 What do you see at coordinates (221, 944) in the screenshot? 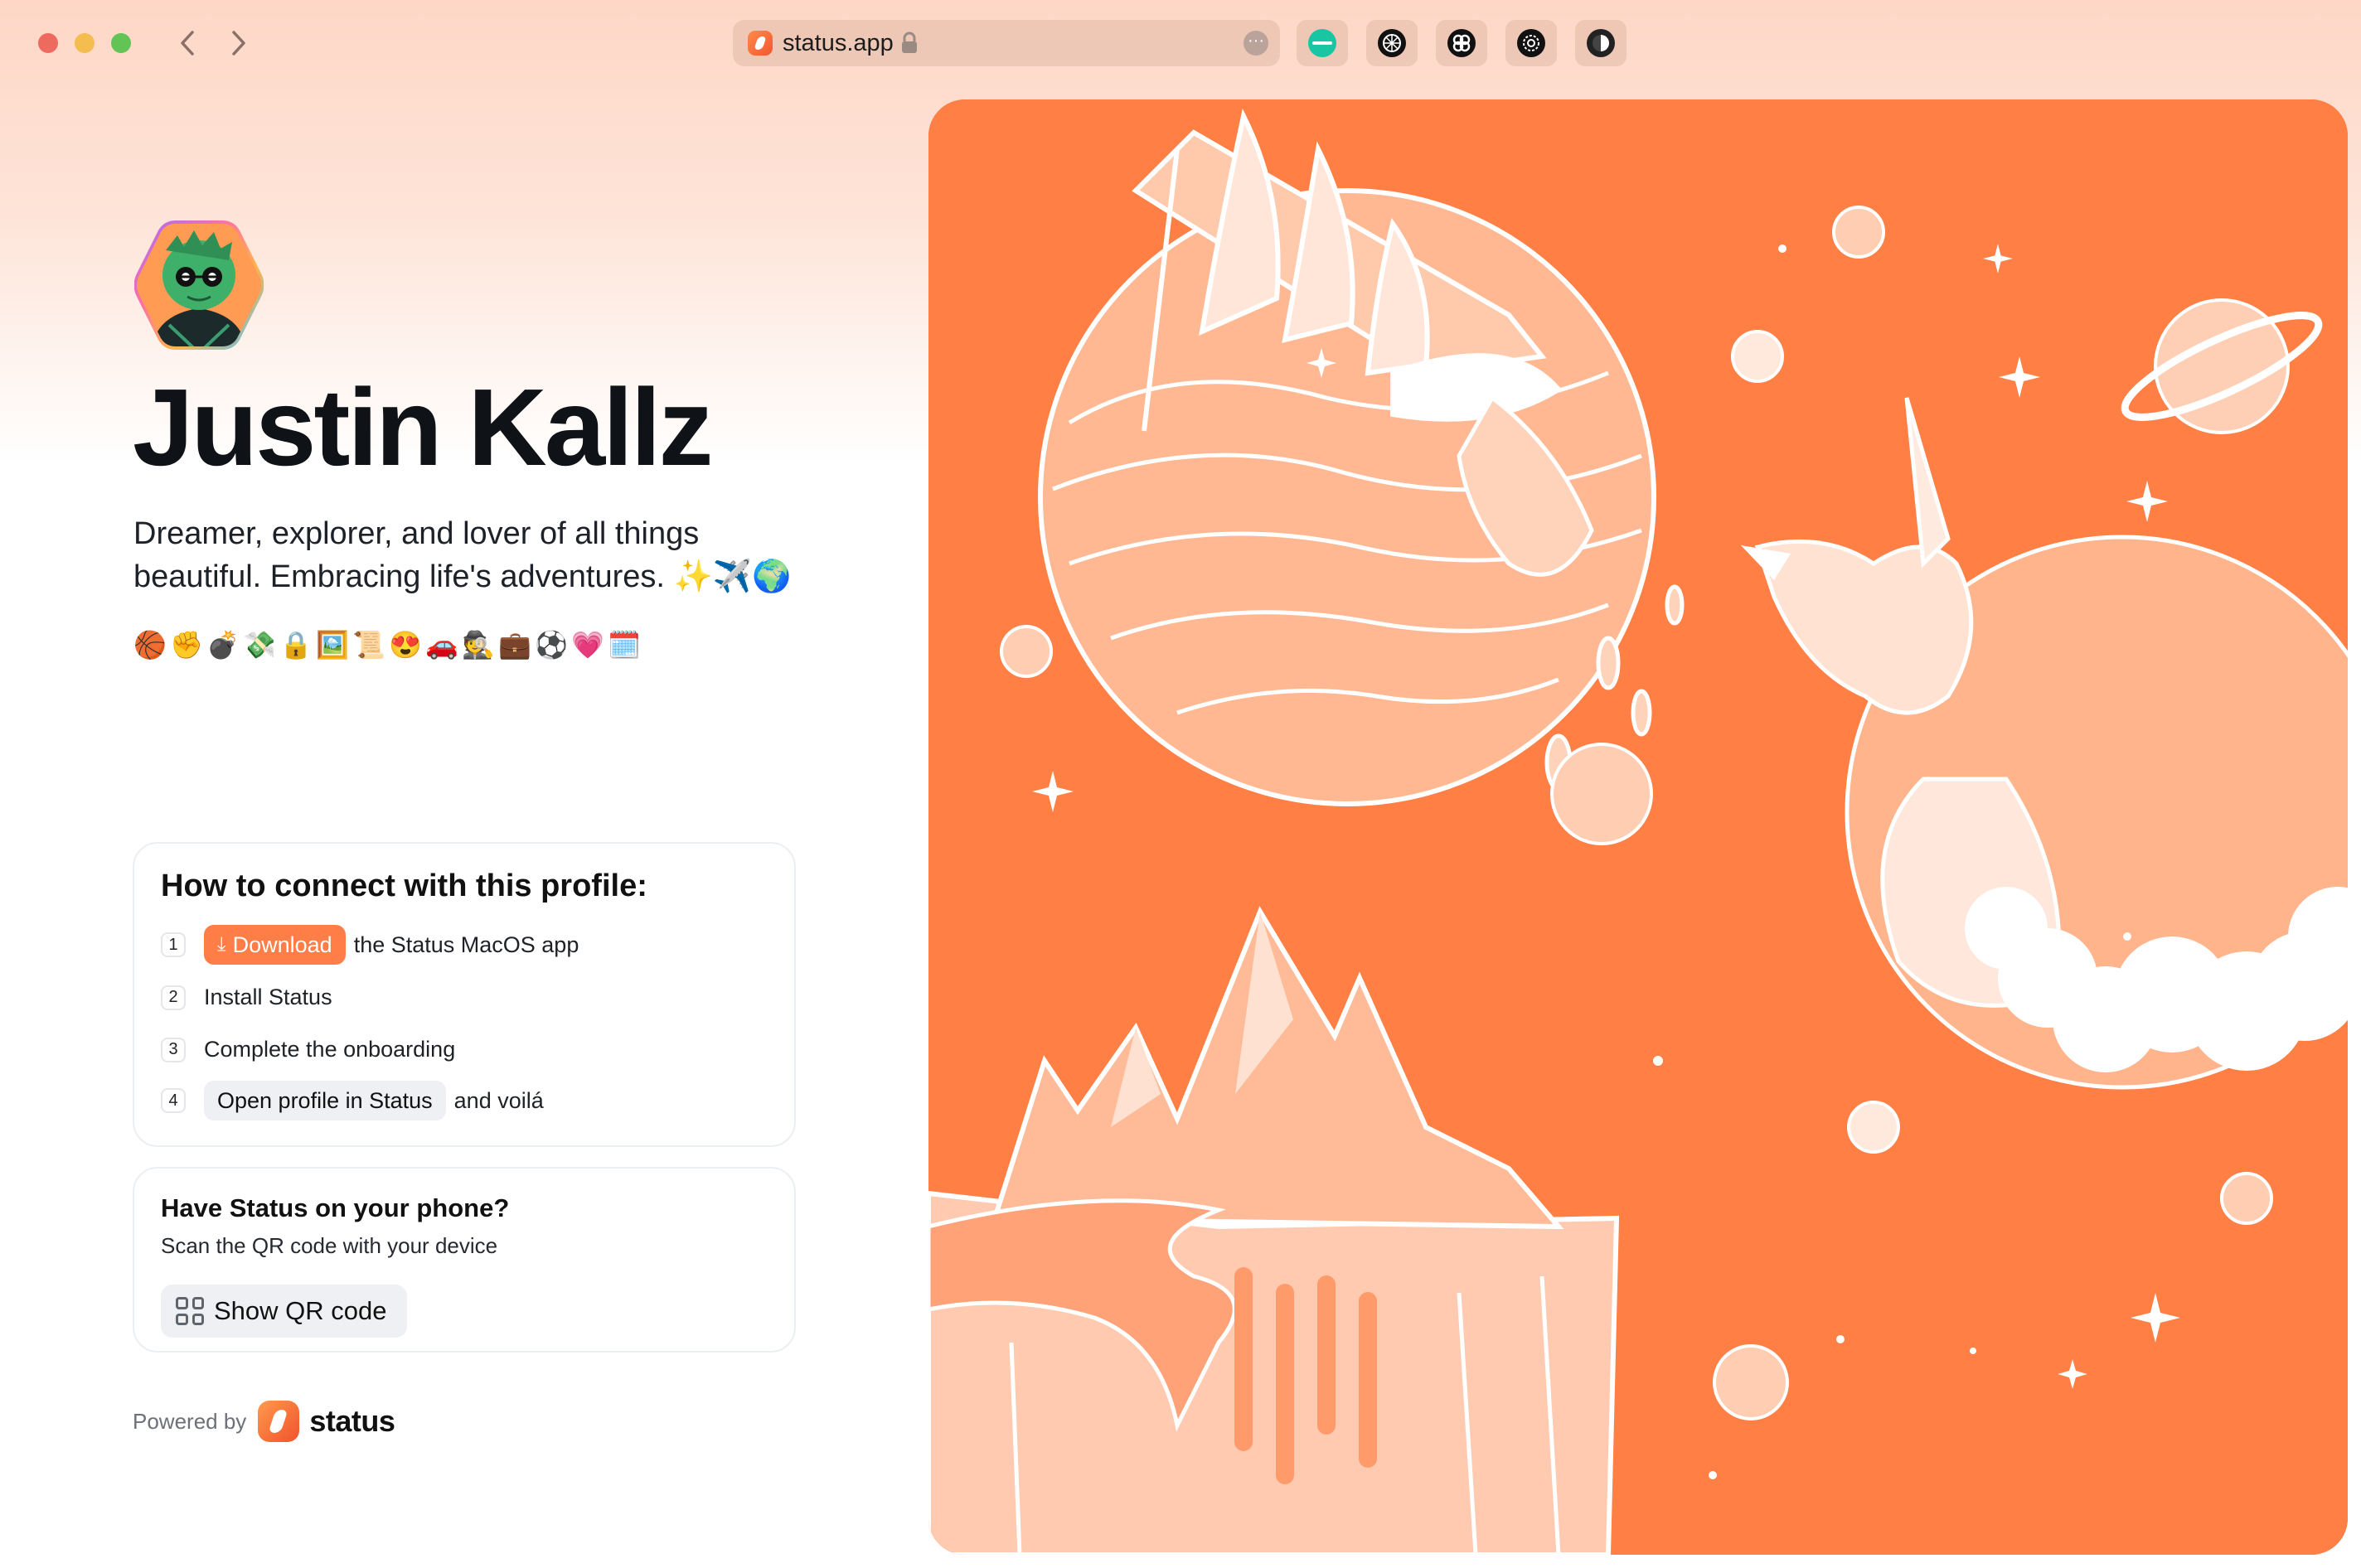
I see `download-icon: ⤓` at bounding box center [221, 944].